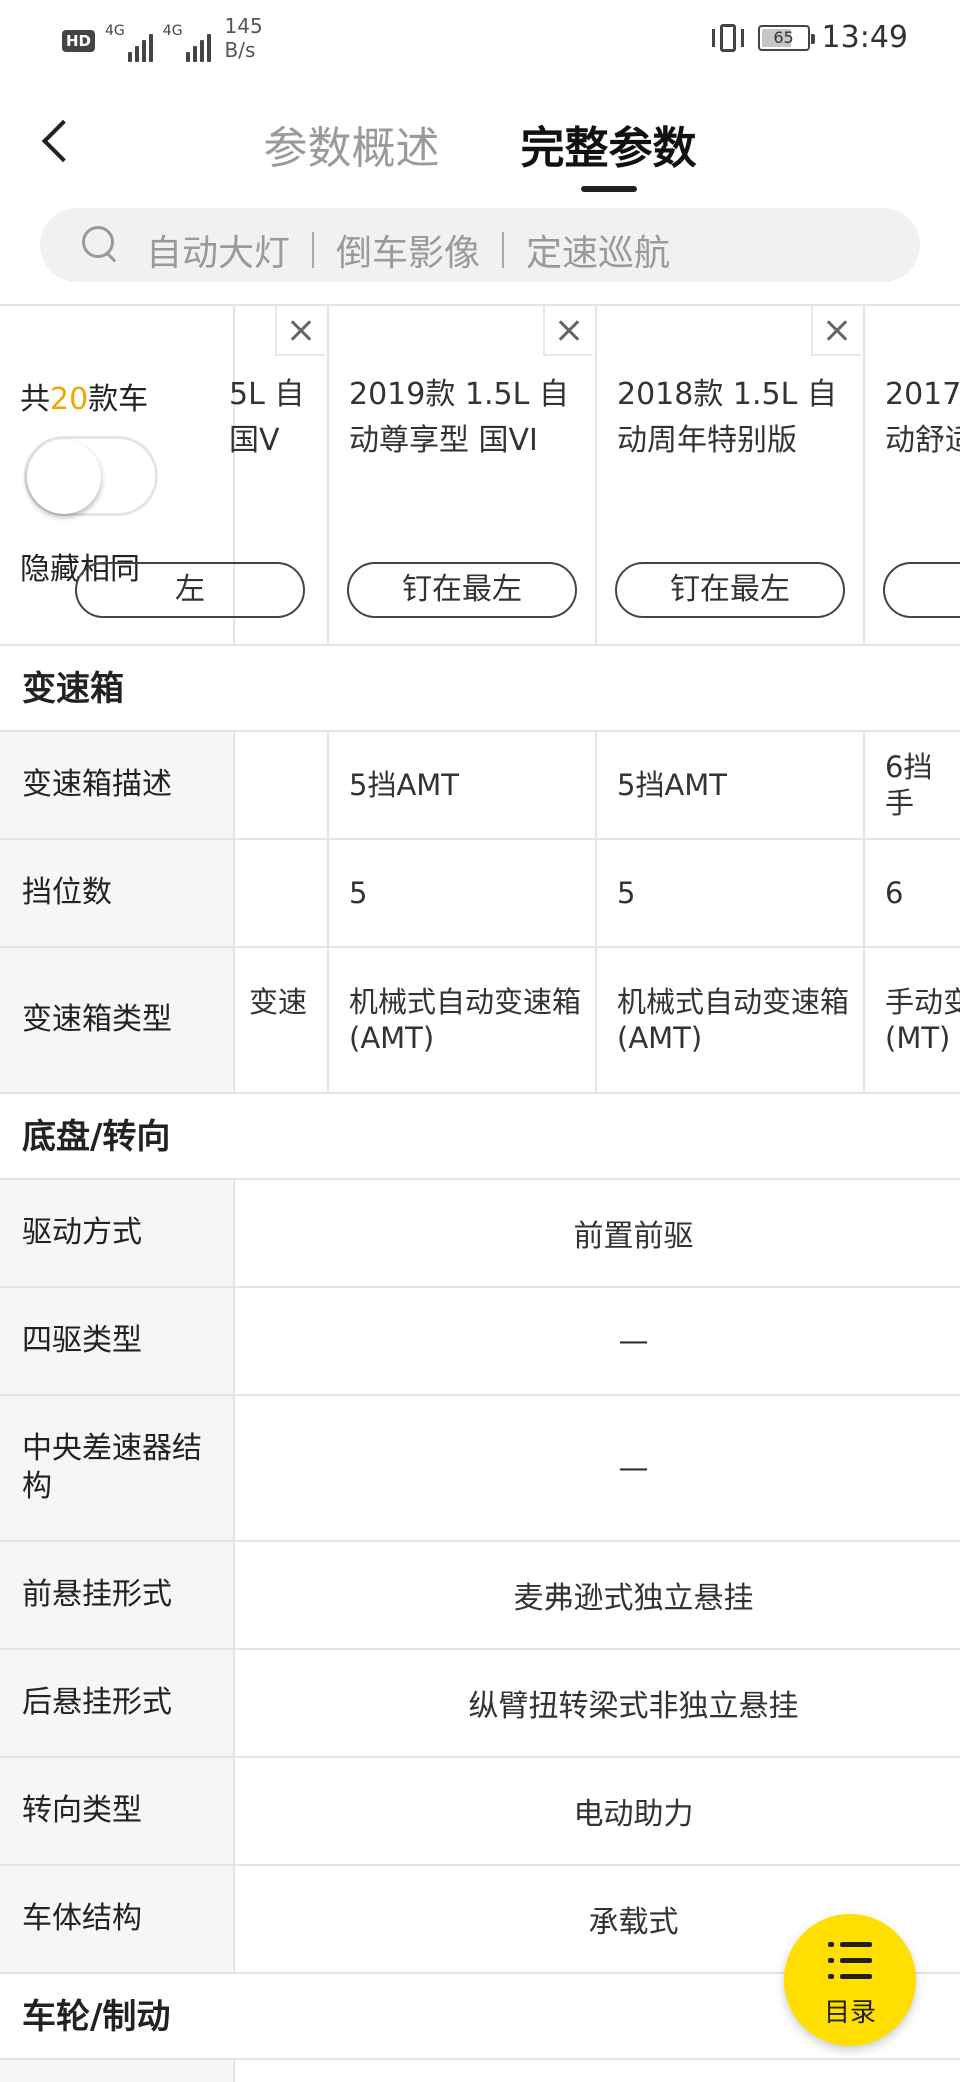  What do you see at coordinates (633, 1236) in the screenshot?
I see `table-cell: 前置前驱` at bounding box center [633, 1236].